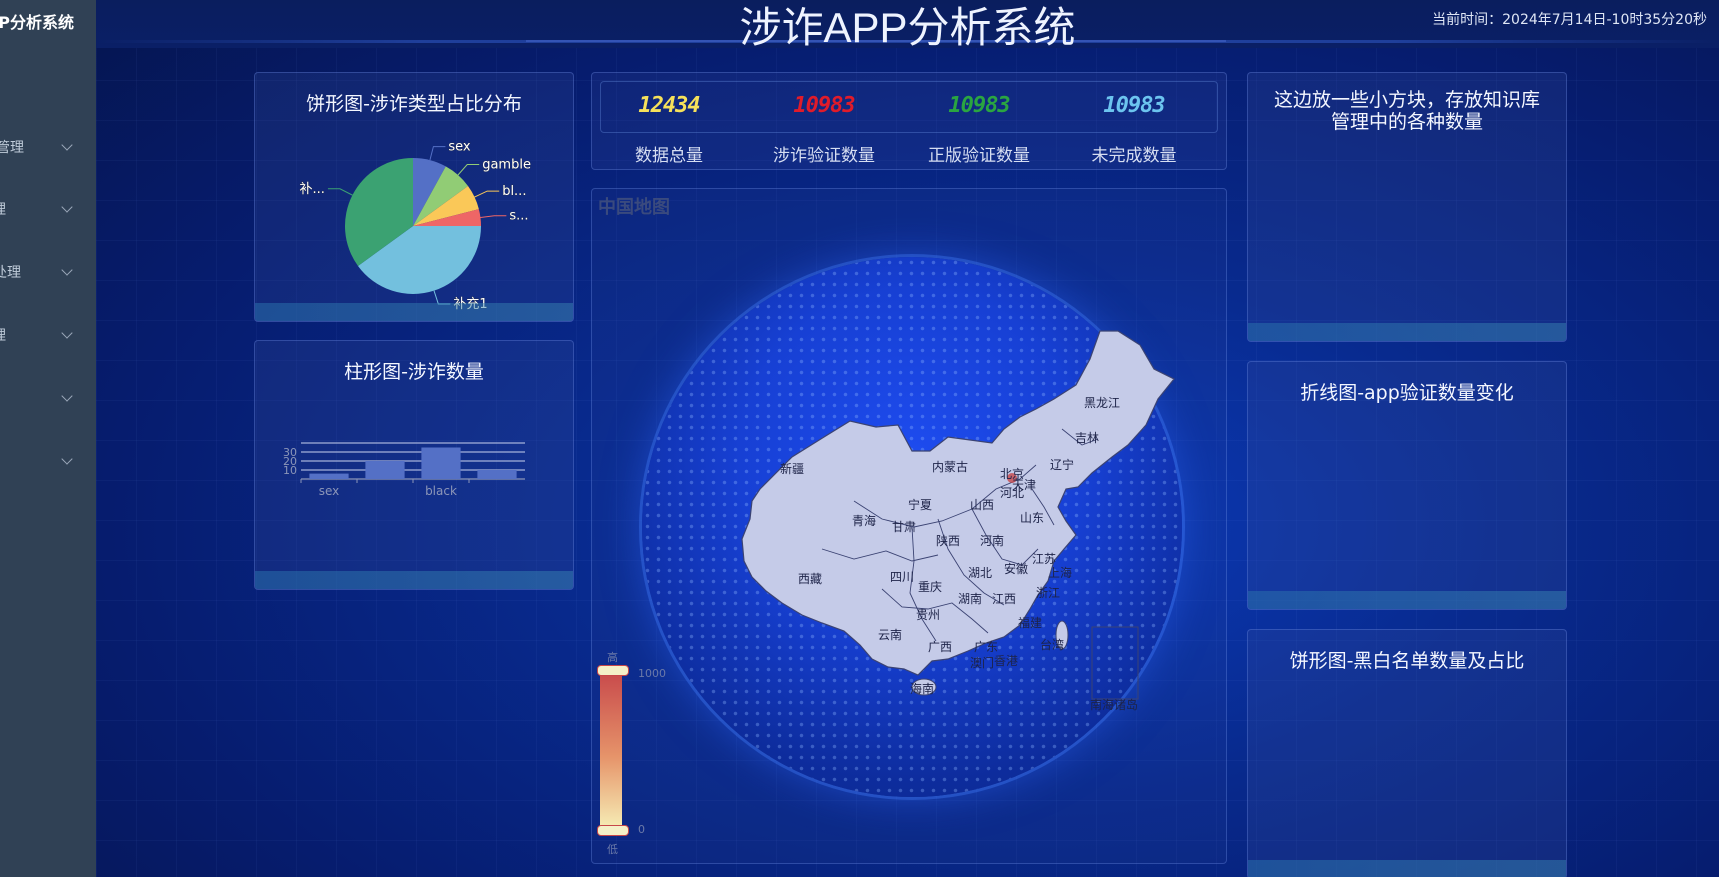  Describe the element at coordinates (37, 22) in the screenshot. I see `sidebar-brand: 涉诈APP分析系统` at that location.